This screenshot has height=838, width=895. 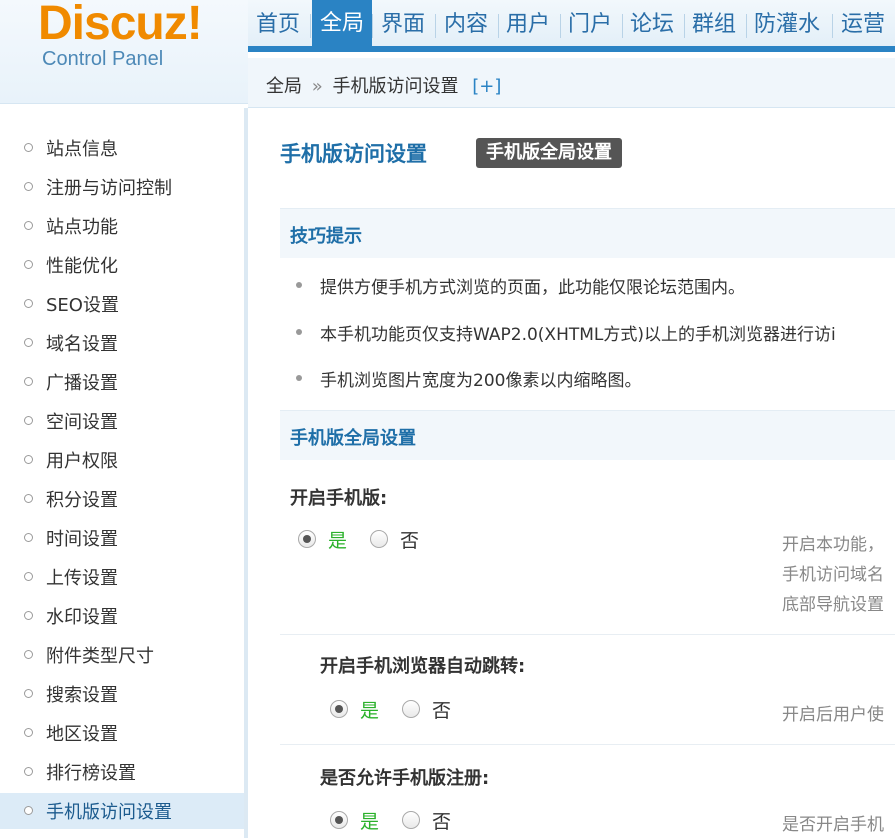 I want to click on tips-heading: 技巧提示, so click(x=326, y=236).